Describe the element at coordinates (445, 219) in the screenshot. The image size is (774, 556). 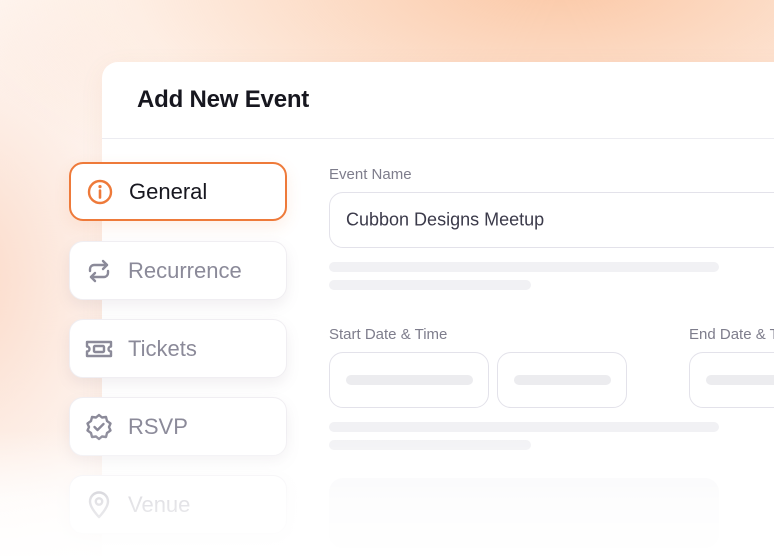
I see `event-name-value: Cubbon Designs Meetup` at that location.